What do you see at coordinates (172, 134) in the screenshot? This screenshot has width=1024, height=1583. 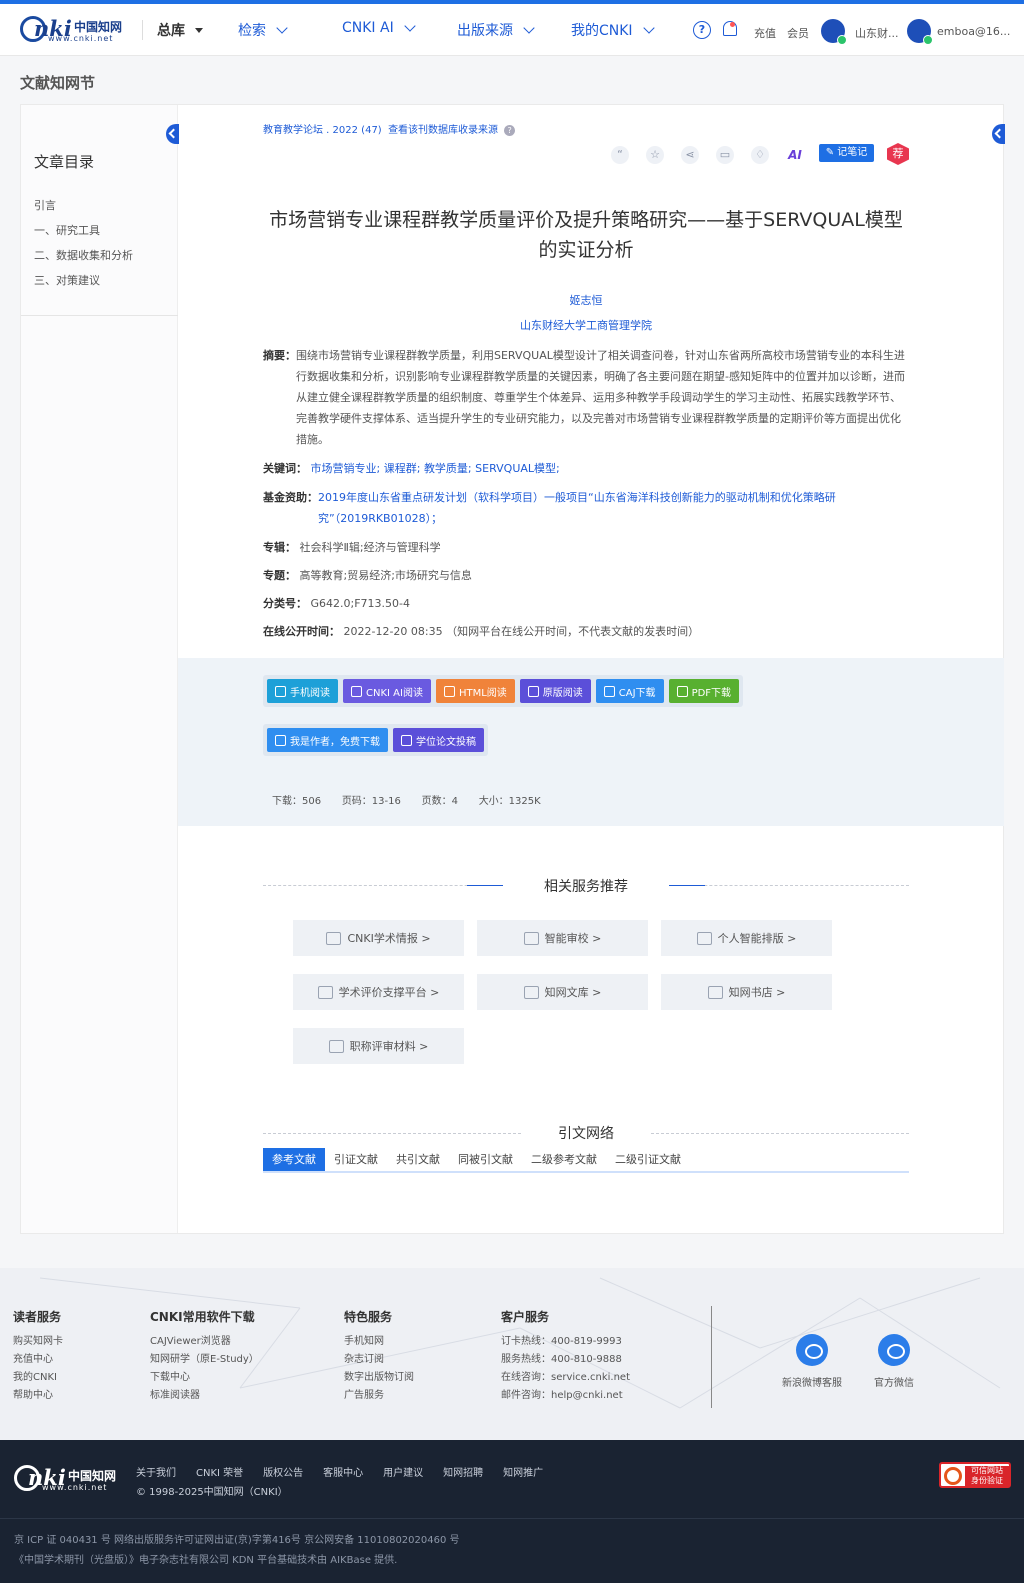 I see `collapse-sidebar-button` at bounding box center [172, 134].